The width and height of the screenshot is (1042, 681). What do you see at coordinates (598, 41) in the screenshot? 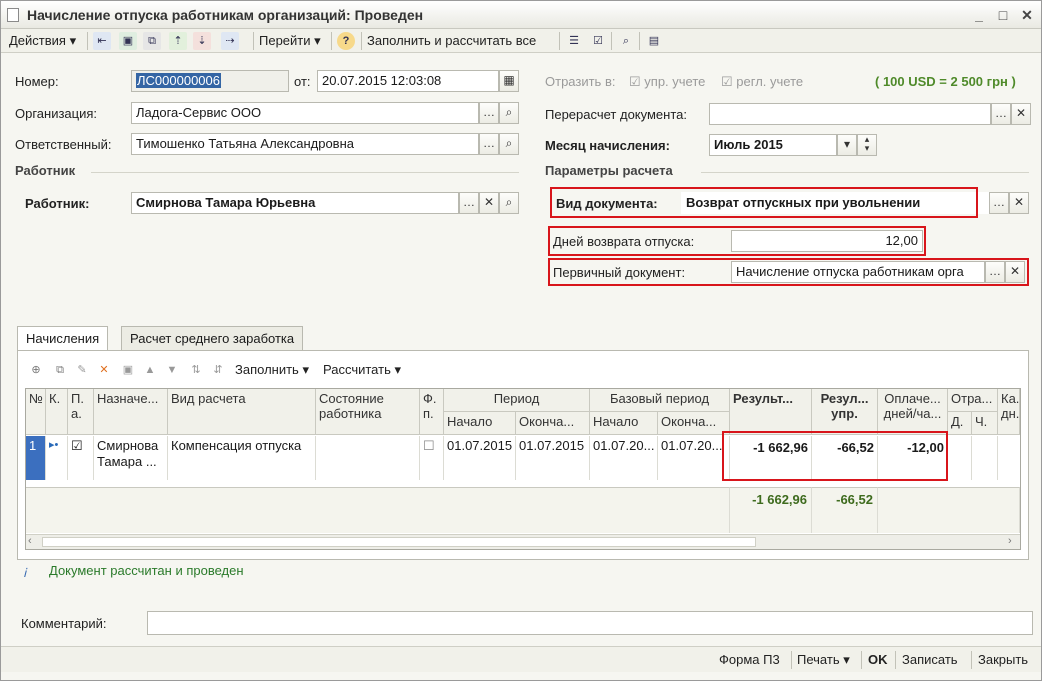
I see `checklist-icon: ☑` at bounding box center [598, 41].